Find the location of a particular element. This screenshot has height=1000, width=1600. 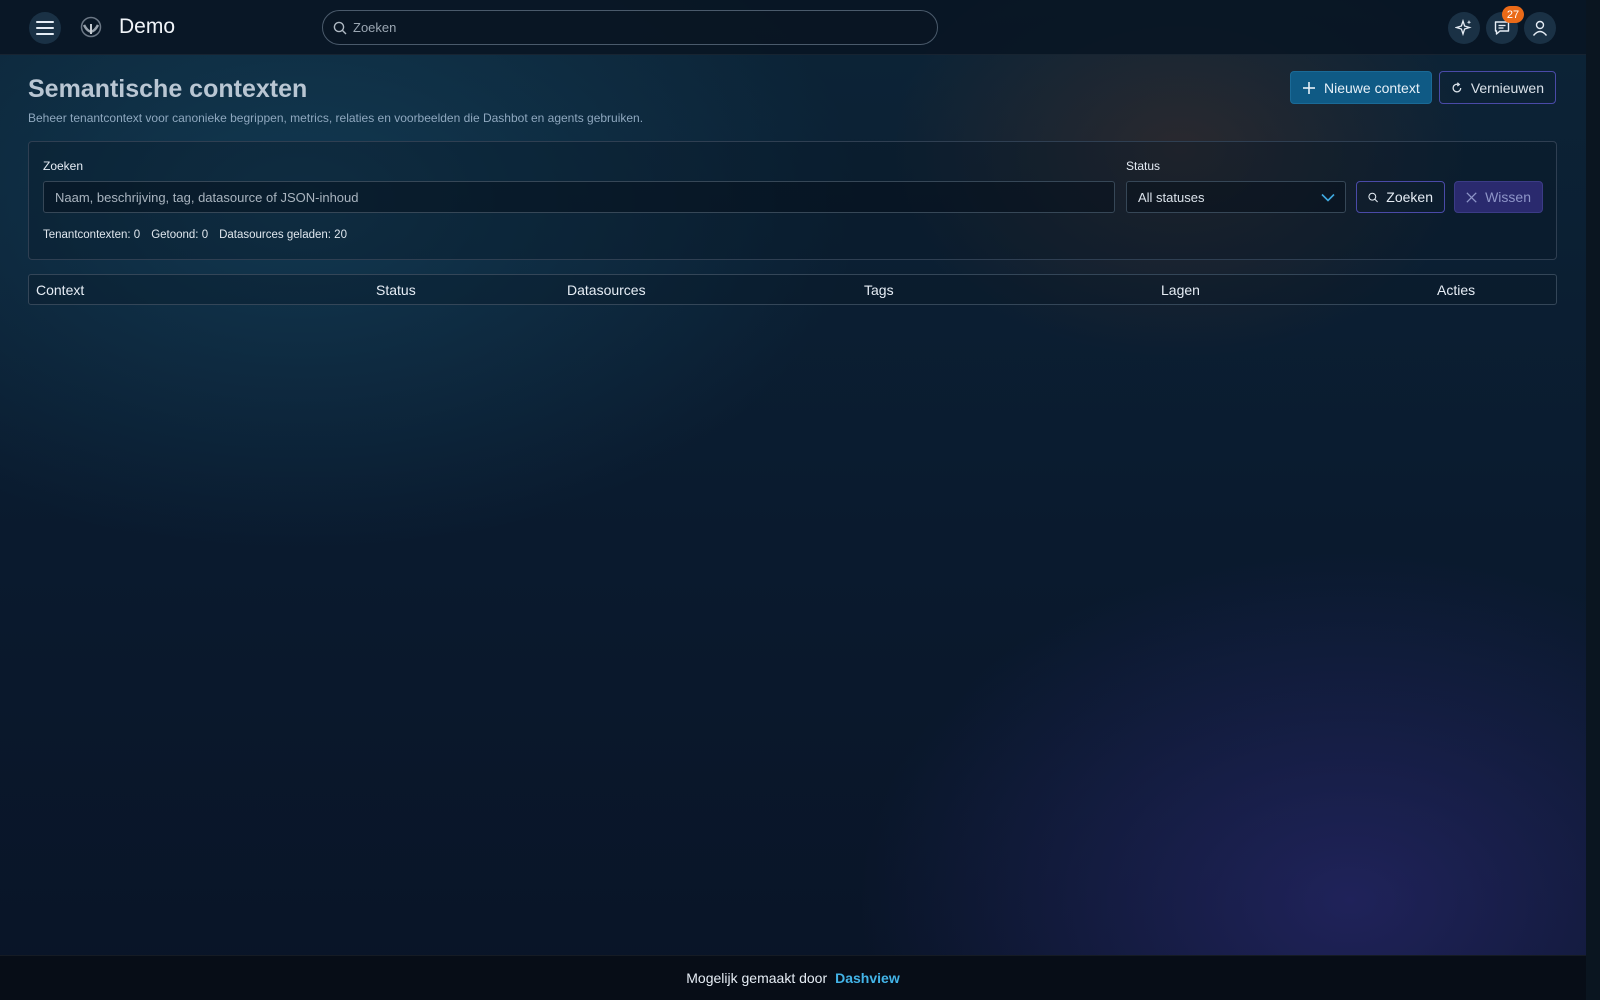

column-header-lagen: Lagen is located at coordinates (1180, 290).